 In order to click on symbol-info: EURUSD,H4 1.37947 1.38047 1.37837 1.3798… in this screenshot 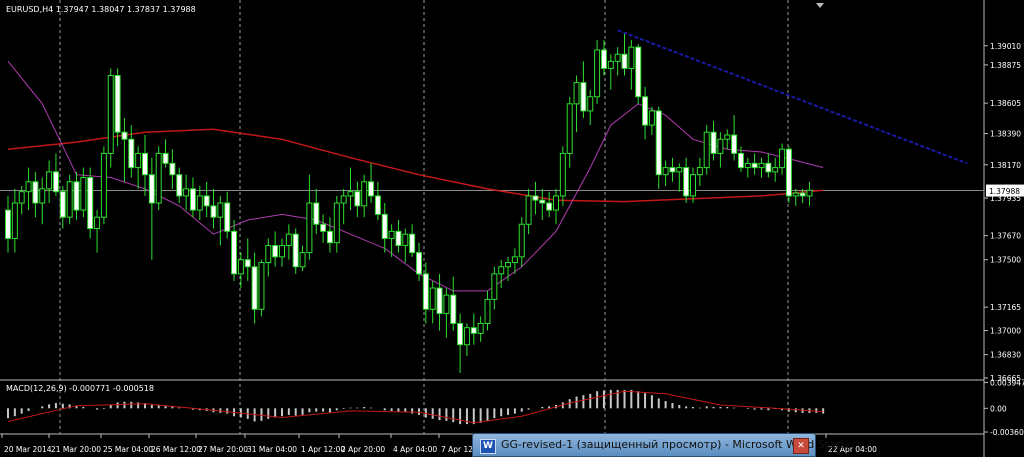, I will do `click(101, 9)`.